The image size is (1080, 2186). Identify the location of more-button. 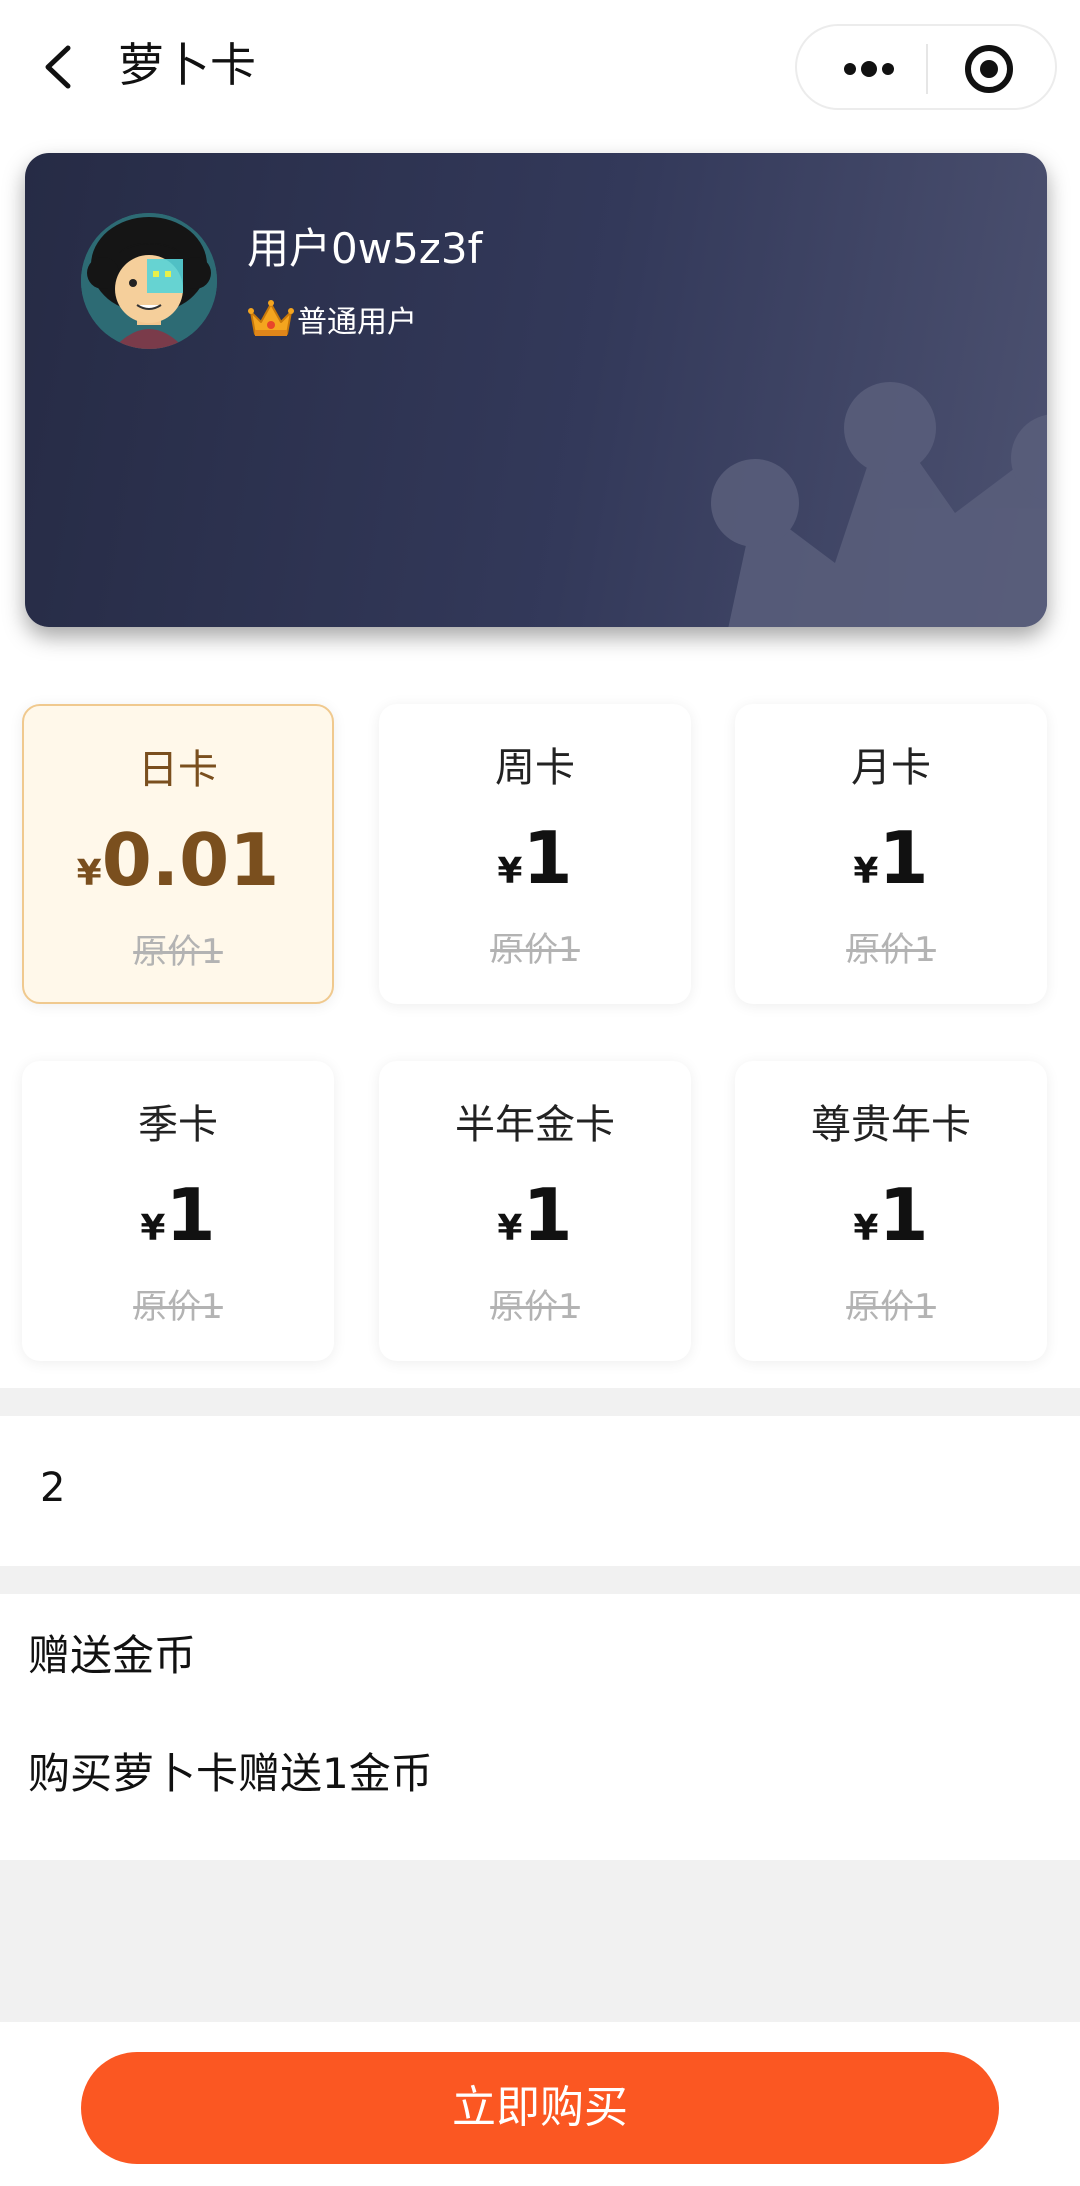
(867, 69).